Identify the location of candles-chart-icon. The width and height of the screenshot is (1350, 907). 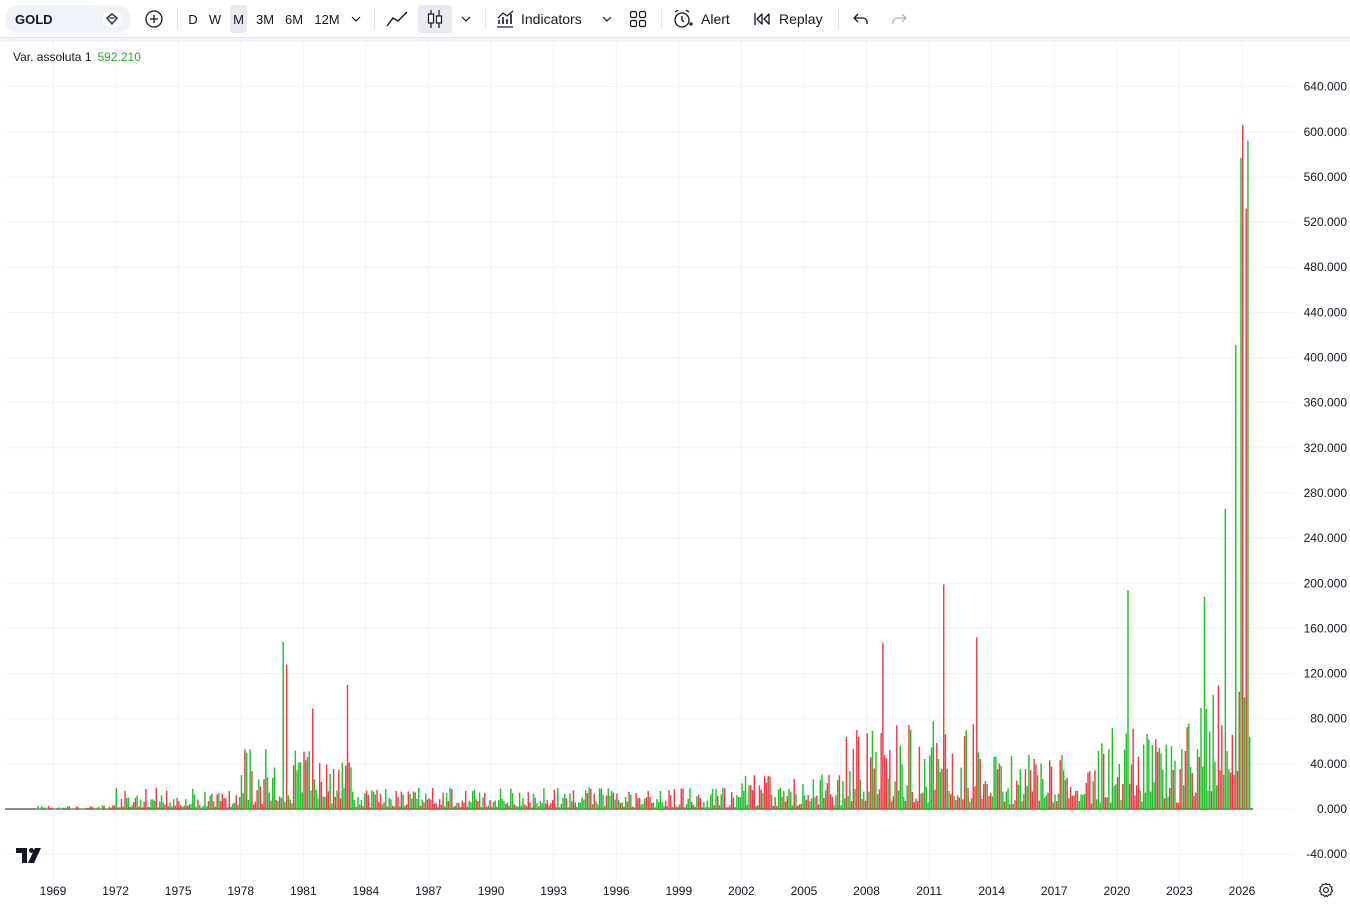
(435, 19).